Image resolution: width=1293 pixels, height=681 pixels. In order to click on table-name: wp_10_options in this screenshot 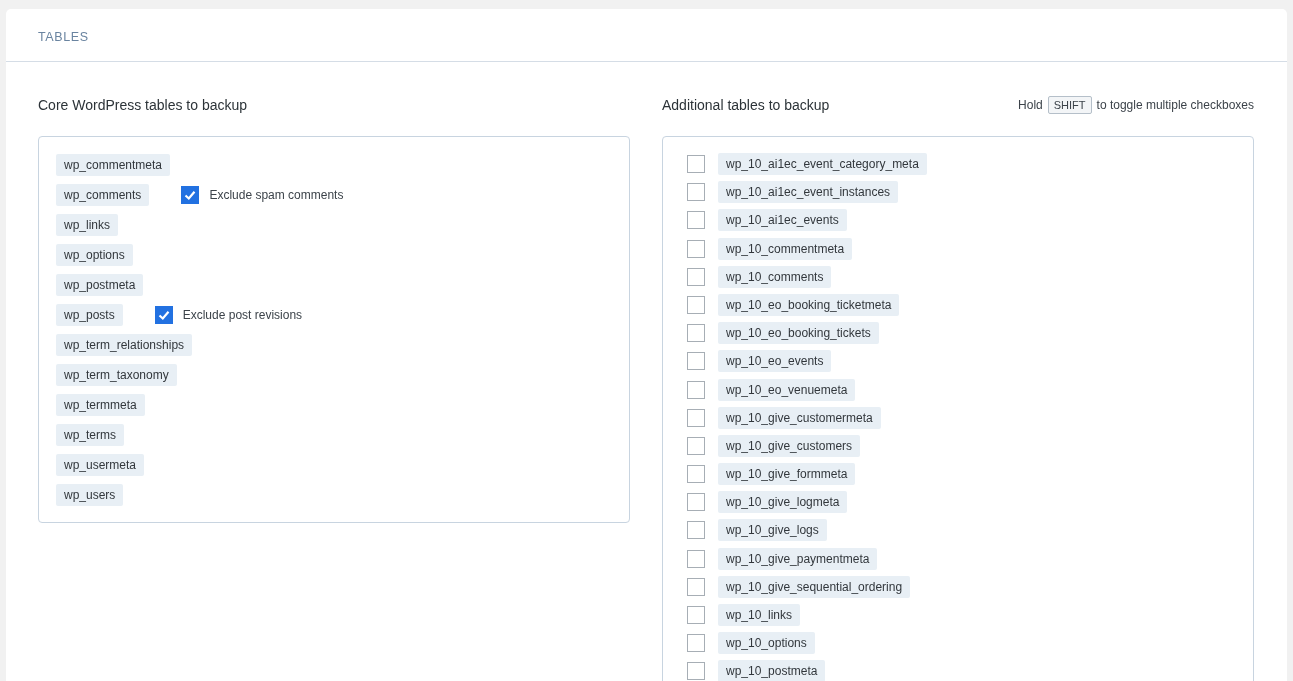, I will do `click(766, 643)`.